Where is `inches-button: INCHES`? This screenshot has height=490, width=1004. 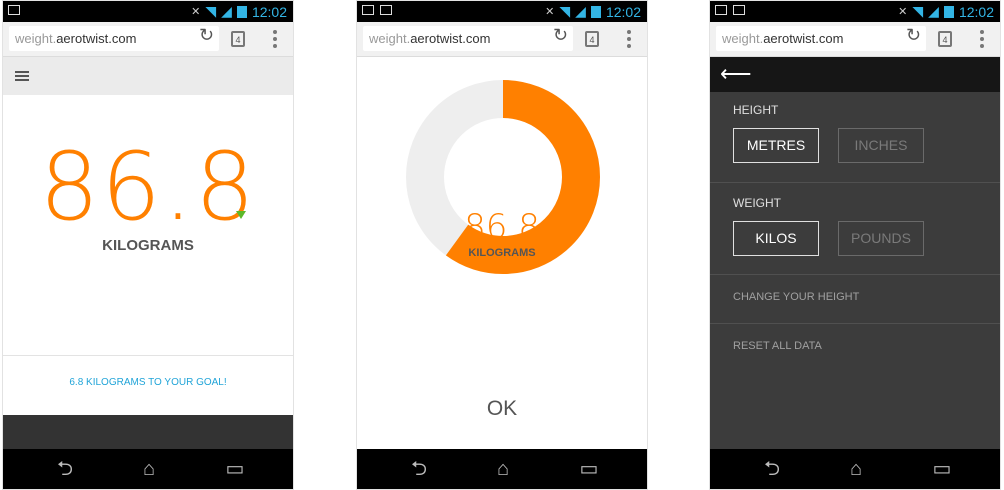 inches-button: INCHES is located at coordinates (881, 145).